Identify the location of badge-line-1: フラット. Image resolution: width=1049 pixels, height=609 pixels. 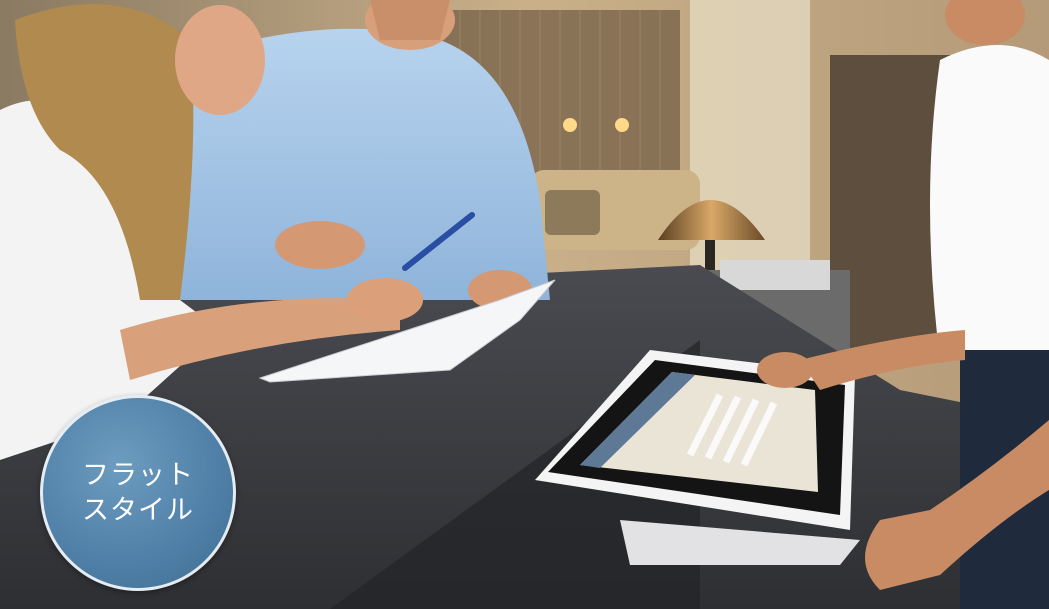
(138, 475).